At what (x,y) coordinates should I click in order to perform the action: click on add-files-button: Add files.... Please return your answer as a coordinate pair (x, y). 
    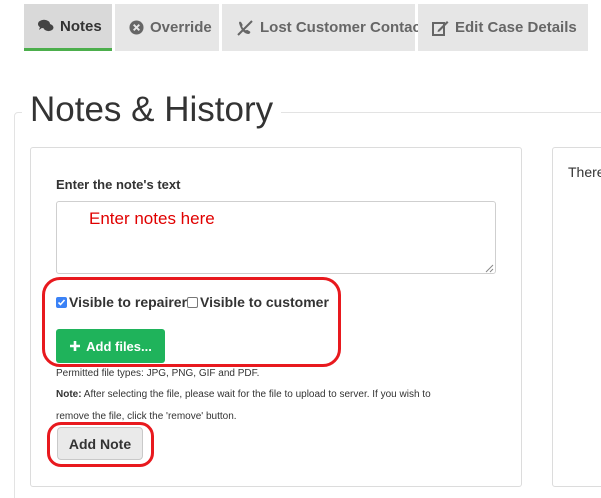
    Looking at the image, I should click on (110, 346).